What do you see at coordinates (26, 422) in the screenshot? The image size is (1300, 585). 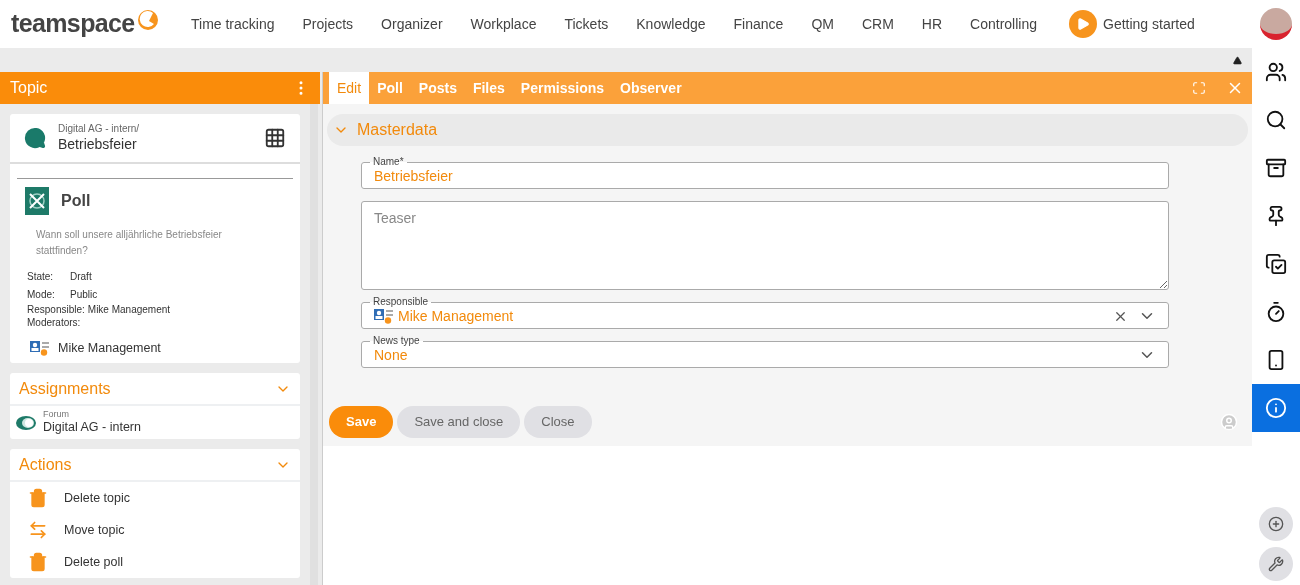 I see `forum-bubbles-icon` at bounding box center [26, 422].